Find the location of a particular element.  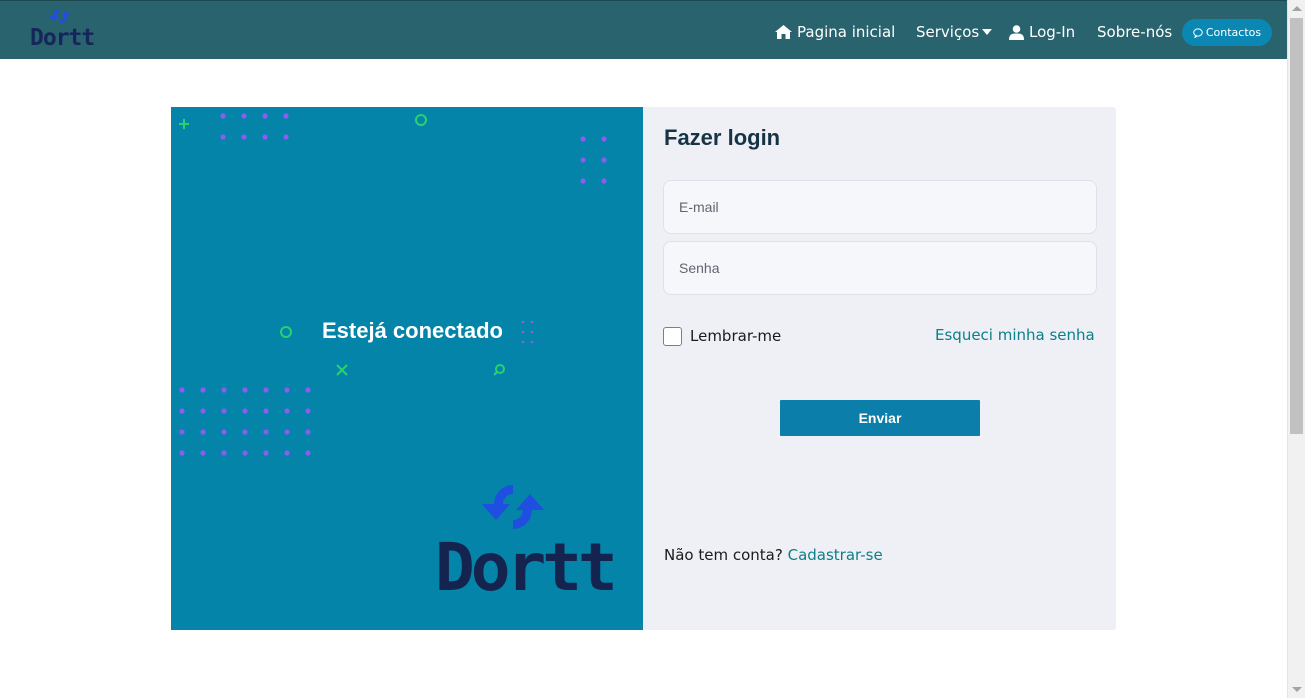

home-icon is located at coordinates (783, 32).